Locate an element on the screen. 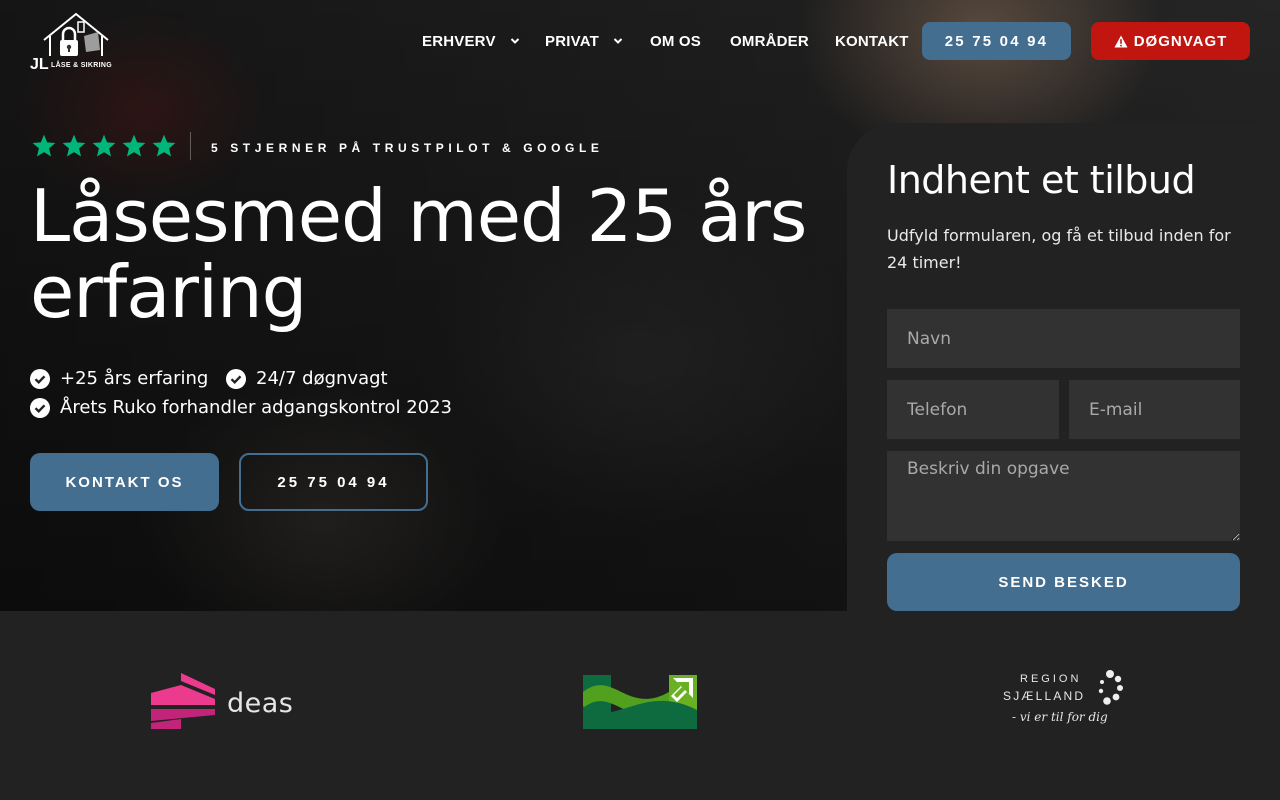 The height and width of the screenshot is (800, 1280). nav-label: ERHVERV is located at coordinates (459, 41).